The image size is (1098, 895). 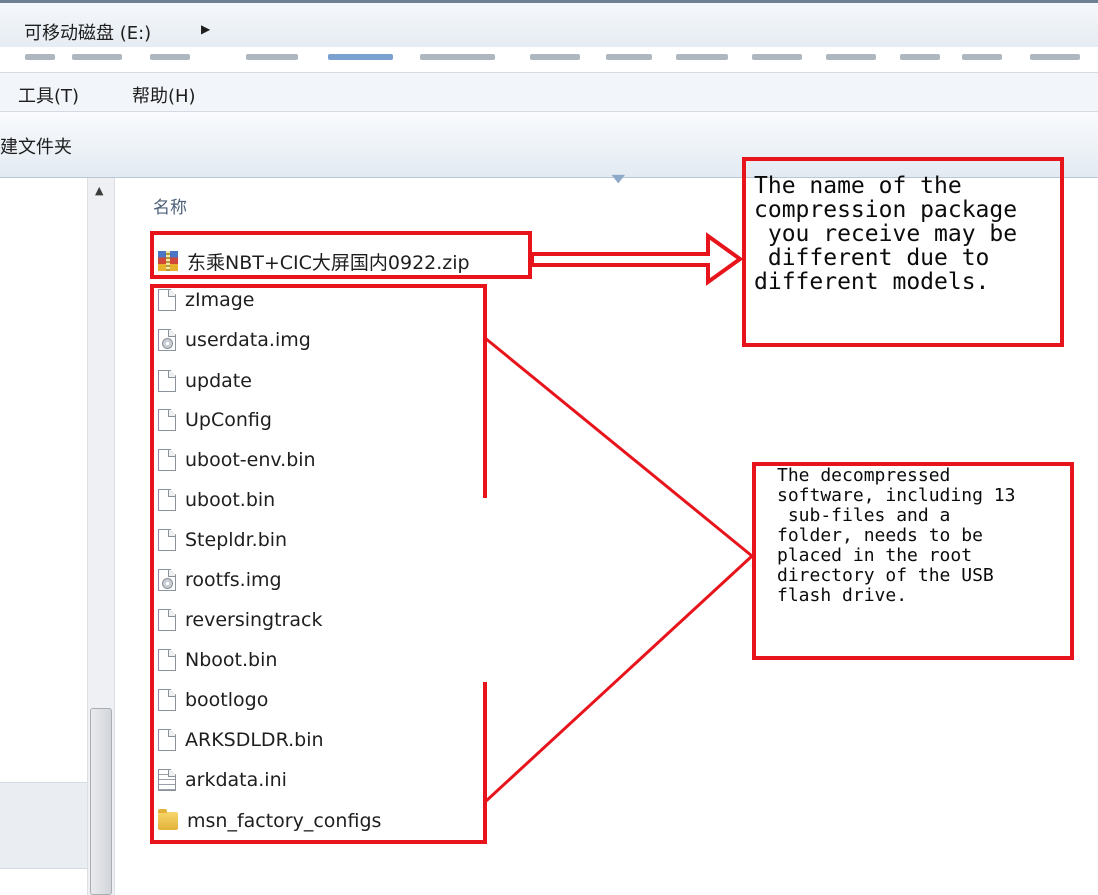 What do you see at coordinates (485, 590) in the screenshot?
I see `connector-gap` at bounding box center [485, 590].